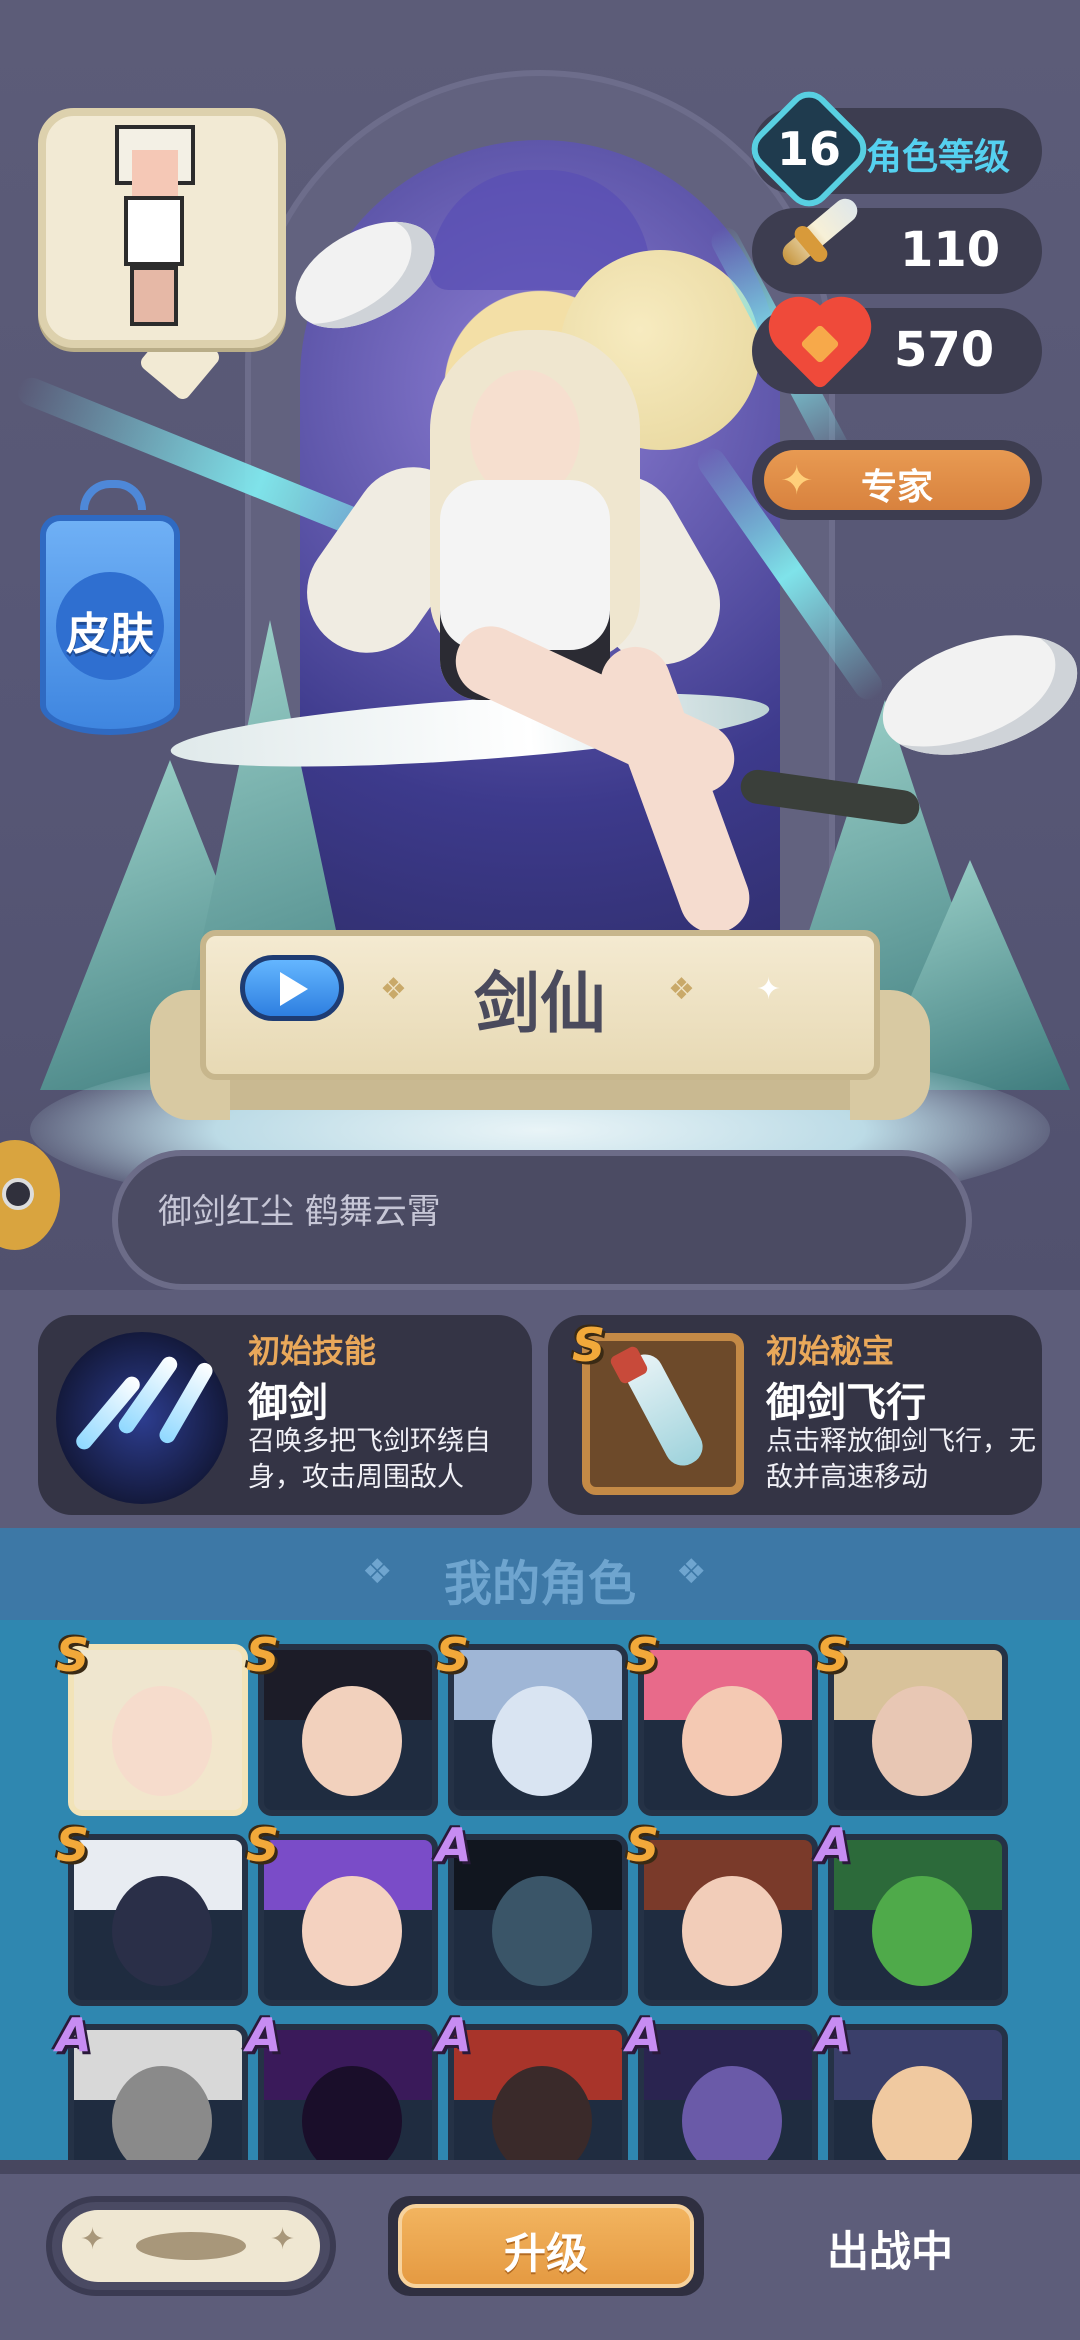 The image size is (1080, 2340). Describe the element at coordinates (155, 173) in the screenshot. I see `avatar-pixel-face` at that location.